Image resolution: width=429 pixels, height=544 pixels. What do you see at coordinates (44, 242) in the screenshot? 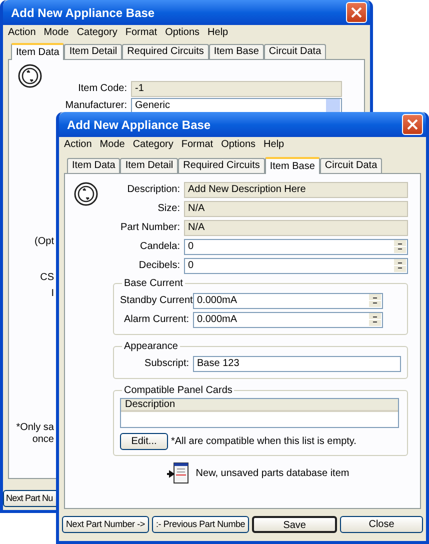
I see `field-label: (Opt` at bounding box center [44, 242].